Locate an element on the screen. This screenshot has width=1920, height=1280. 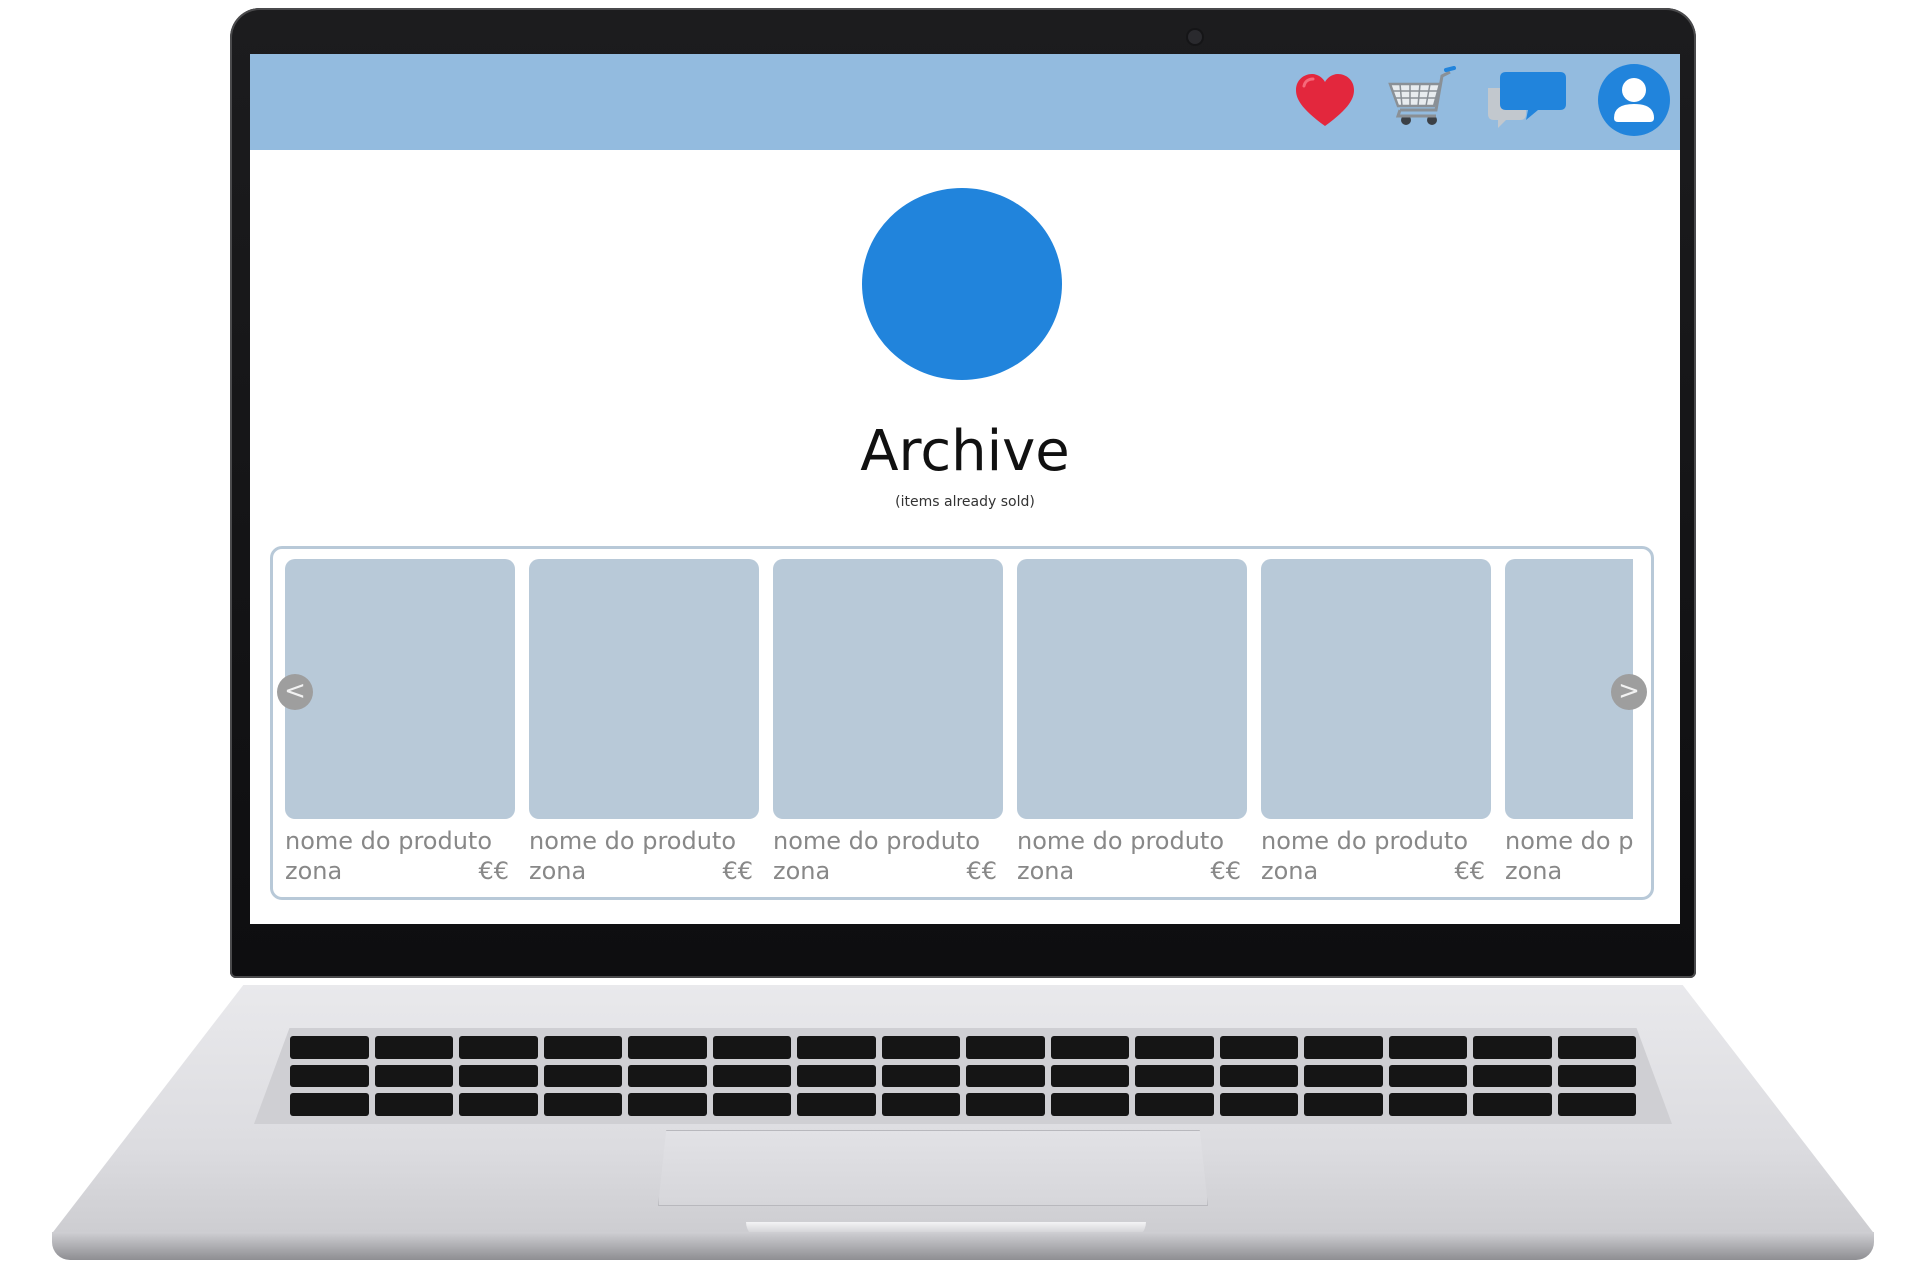
profile-avatar is located at coordinates (962, 284).